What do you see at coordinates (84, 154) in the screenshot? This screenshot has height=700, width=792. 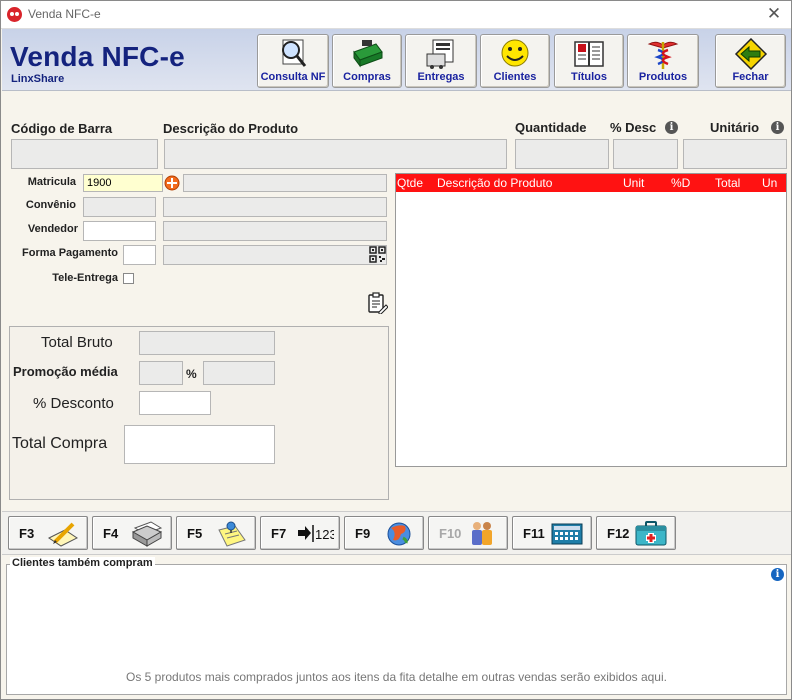 I see `barcode-input` at bounding box center [84, 154].